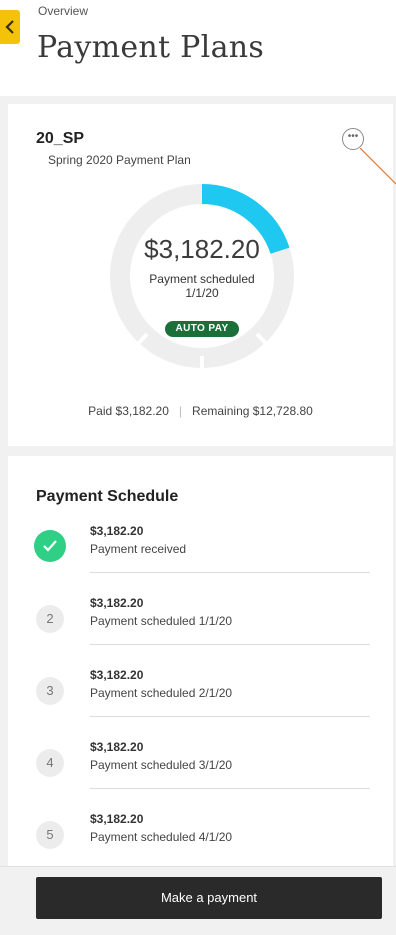 The height and width of the screenshot is (935, 396). Describe the element at coordinates (202, 329) in the screenshot. I see `autopay-badge: AUTO PAY` at that location.